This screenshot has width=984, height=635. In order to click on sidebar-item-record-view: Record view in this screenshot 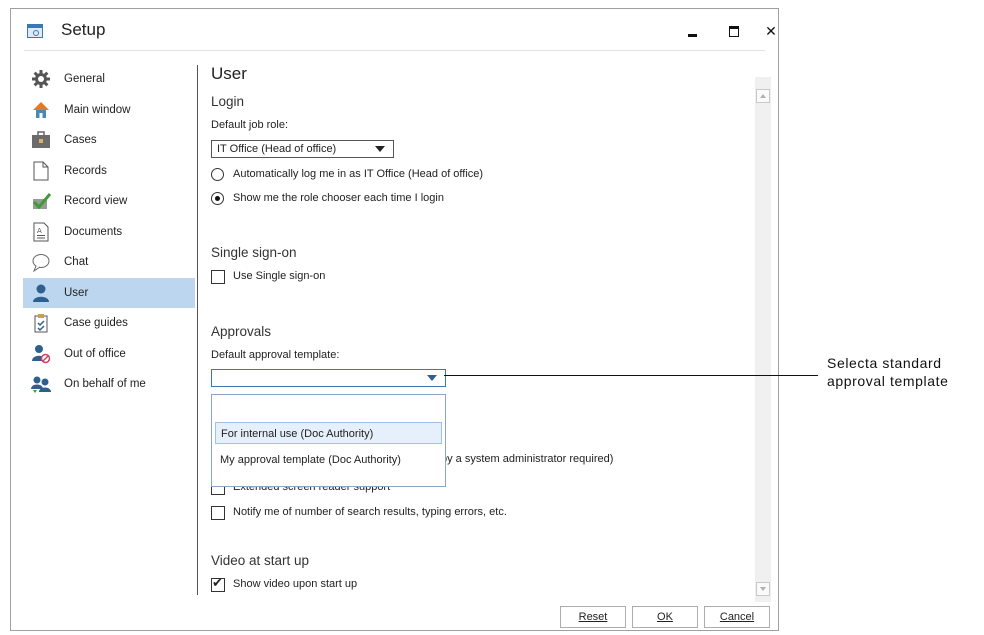, I will do `click(109, 201)`.